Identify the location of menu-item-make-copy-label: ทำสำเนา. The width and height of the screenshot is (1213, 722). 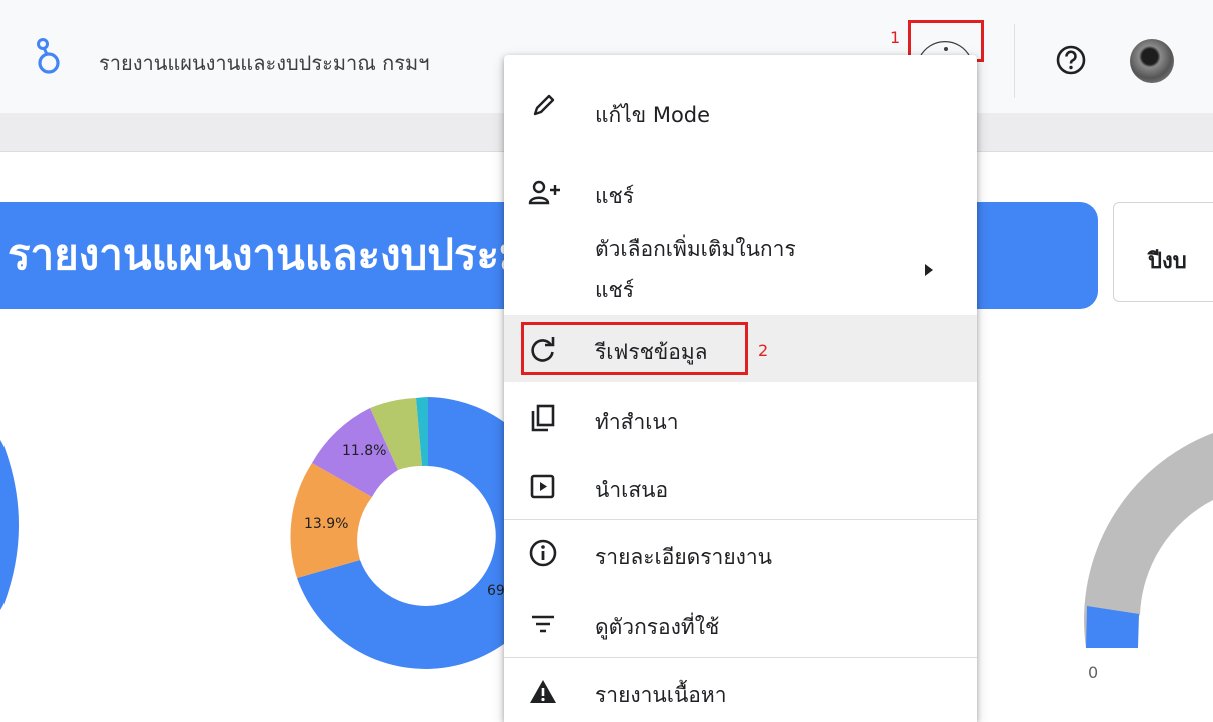
(637, 422).